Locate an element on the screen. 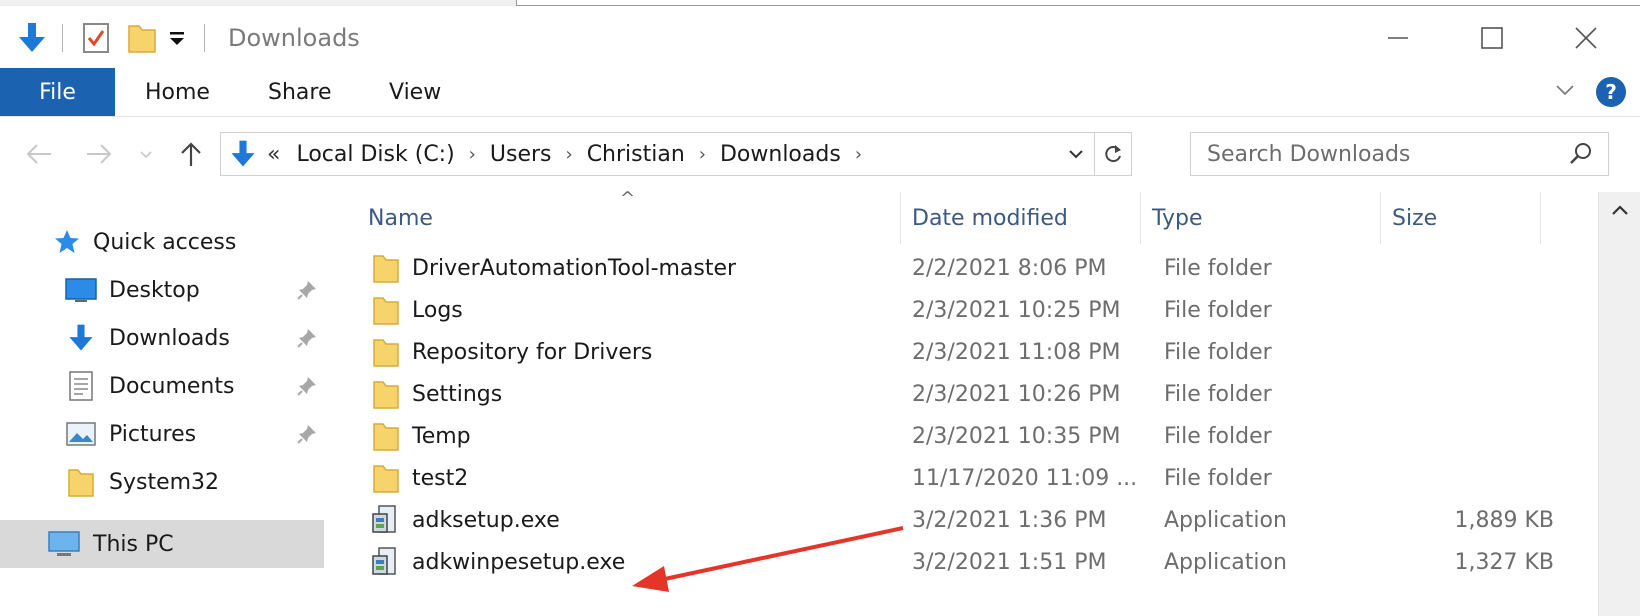  forward-button is located at coordinates (99, 154).